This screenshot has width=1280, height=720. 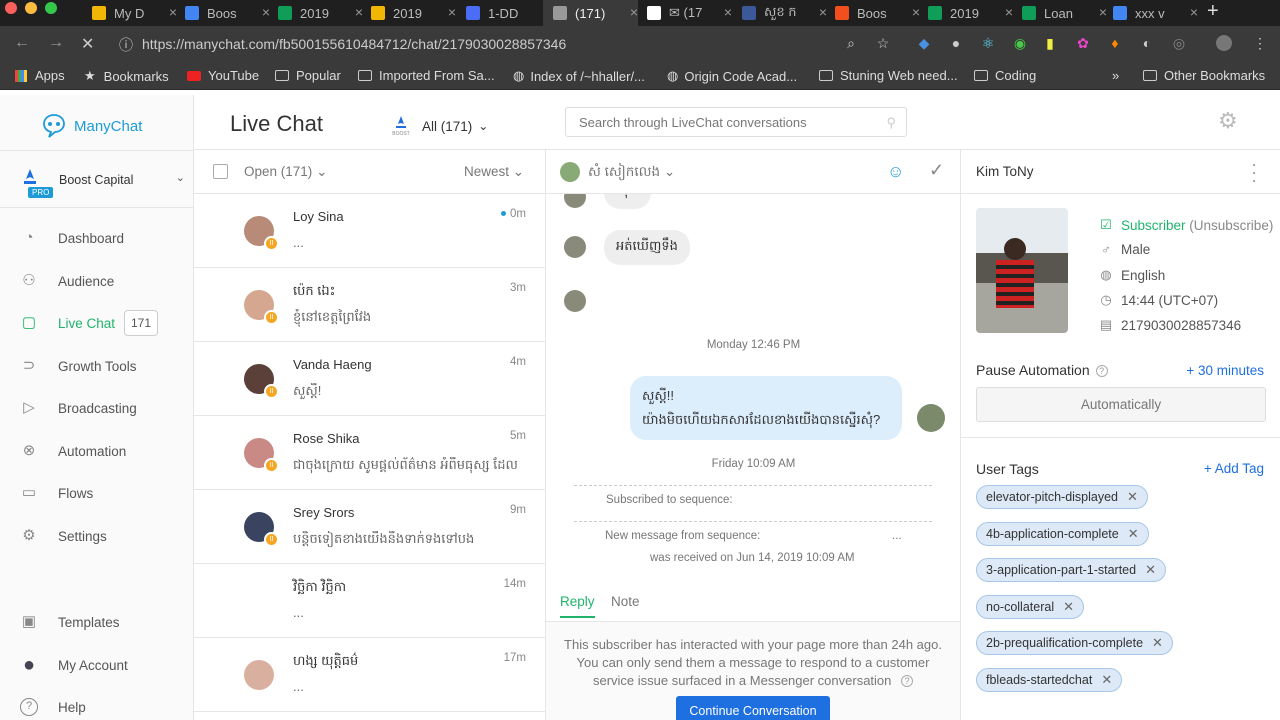 What do you see at coordinates (126, 44) in the screenshot?
I see `info-icon: ⓘ` at bounding box center [126, 44].